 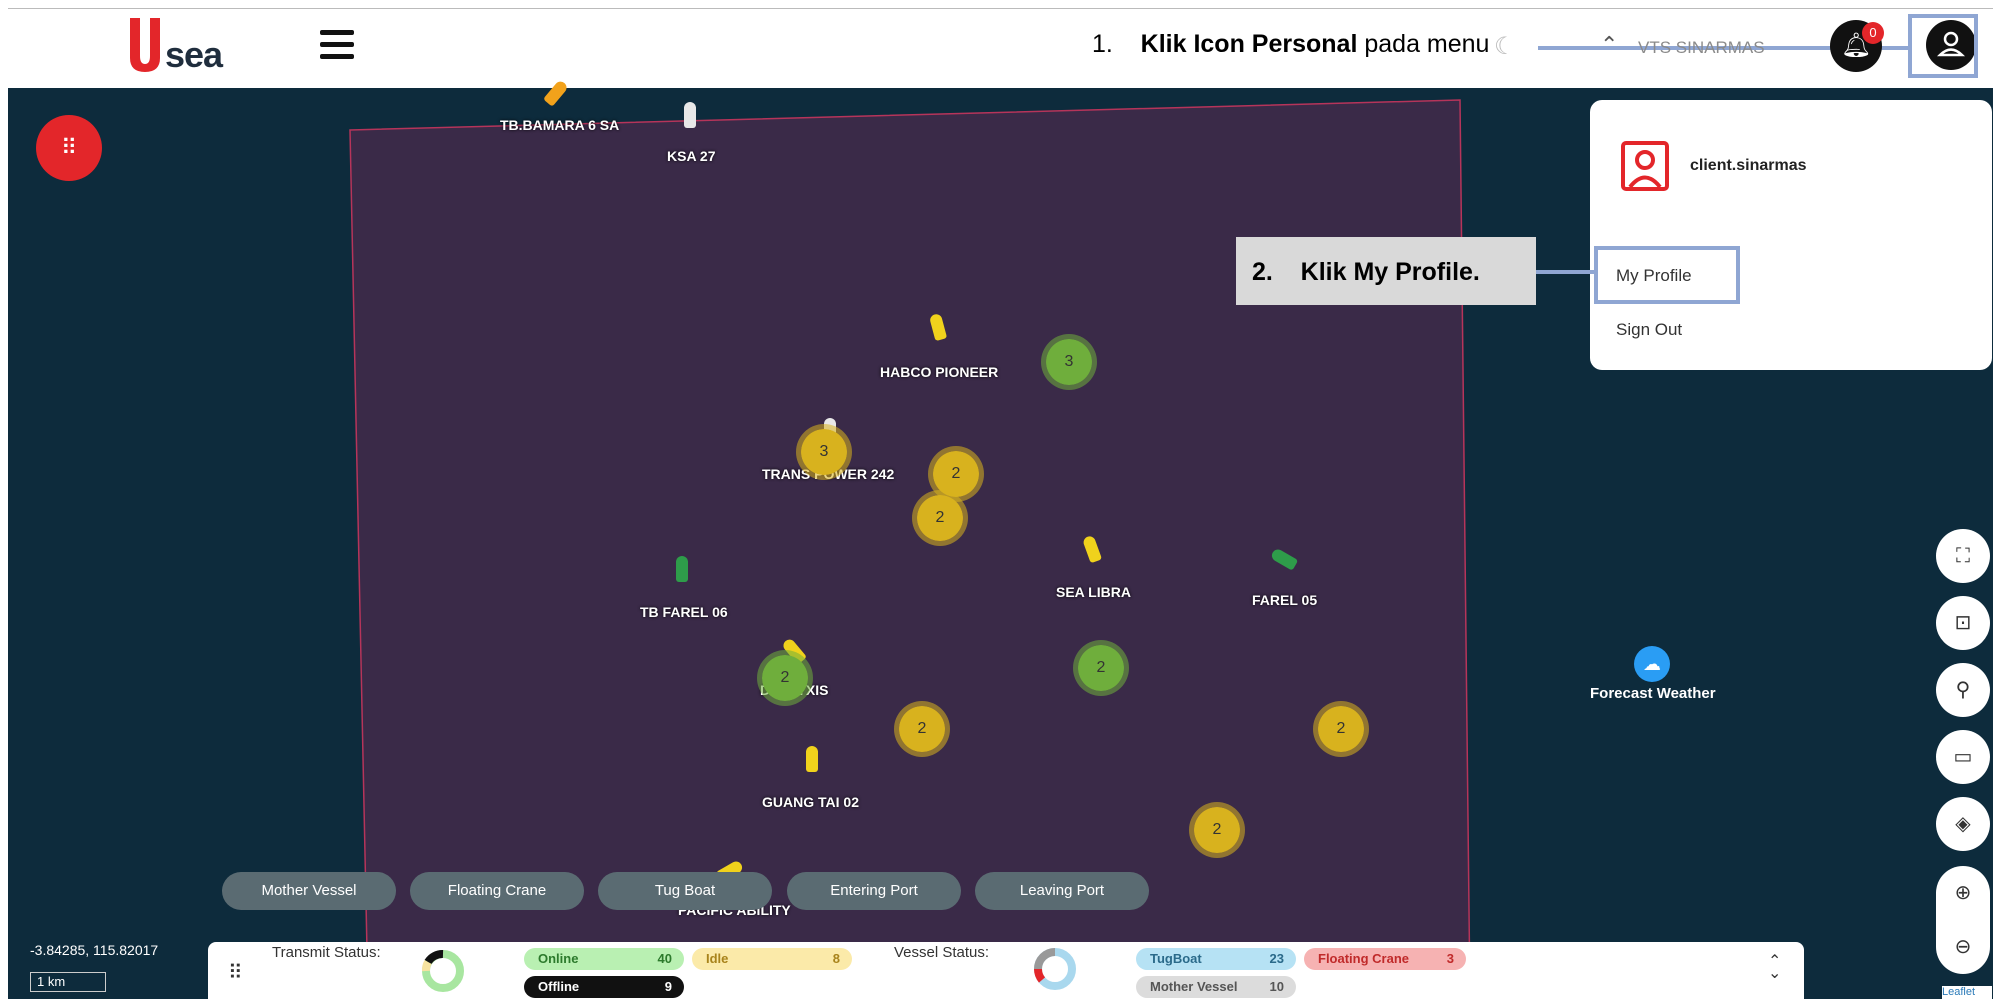 I want to click on zoom-out-icon: ⊖, so click(x=1963, y=947).